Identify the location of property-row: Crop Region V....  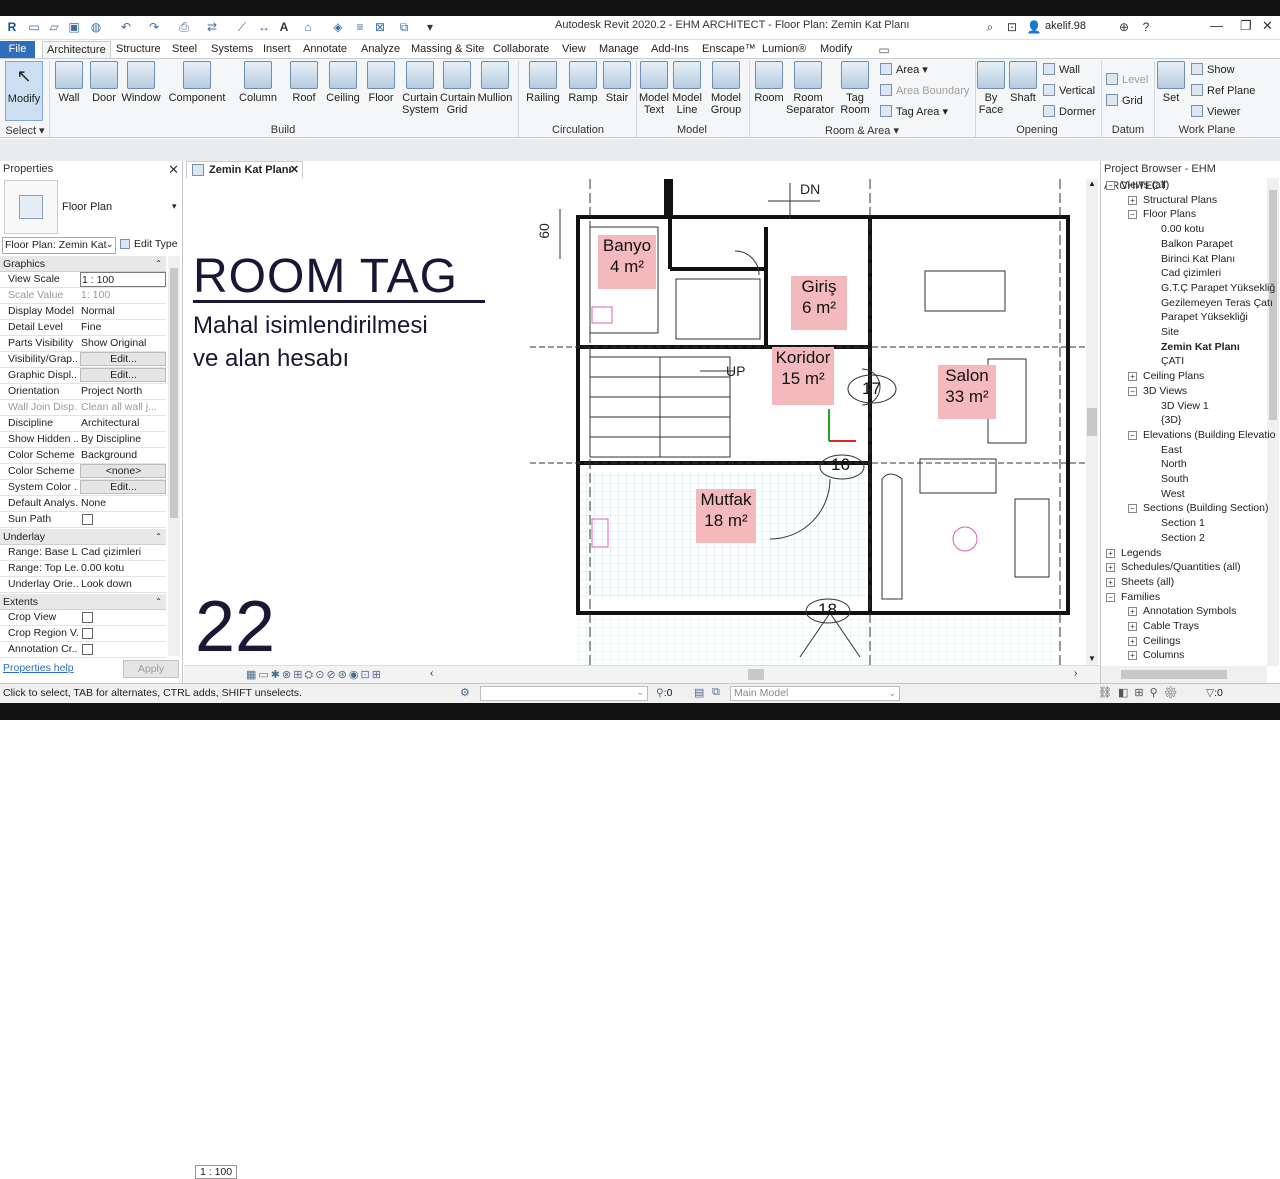
(83, 634).